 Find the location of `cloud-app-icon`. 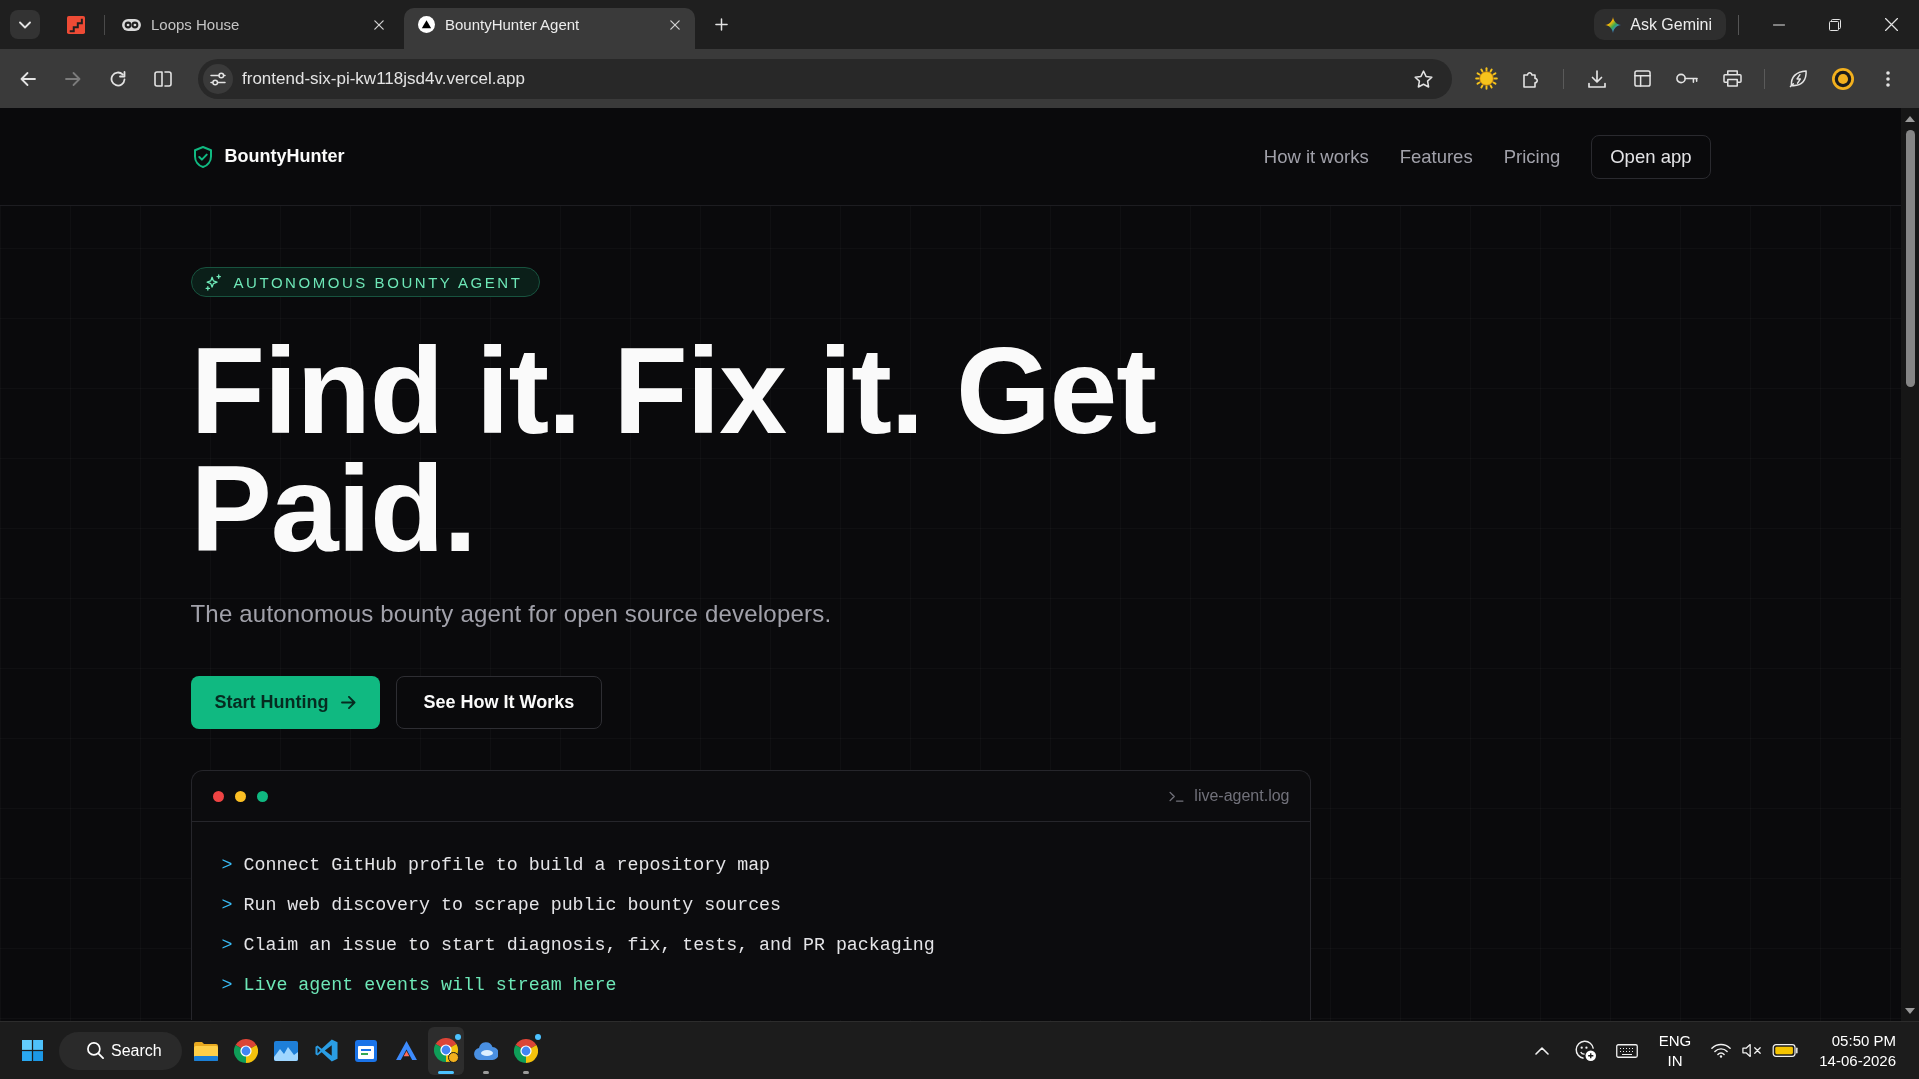

cloud-app-icon is located at coordinates (486, 1050).